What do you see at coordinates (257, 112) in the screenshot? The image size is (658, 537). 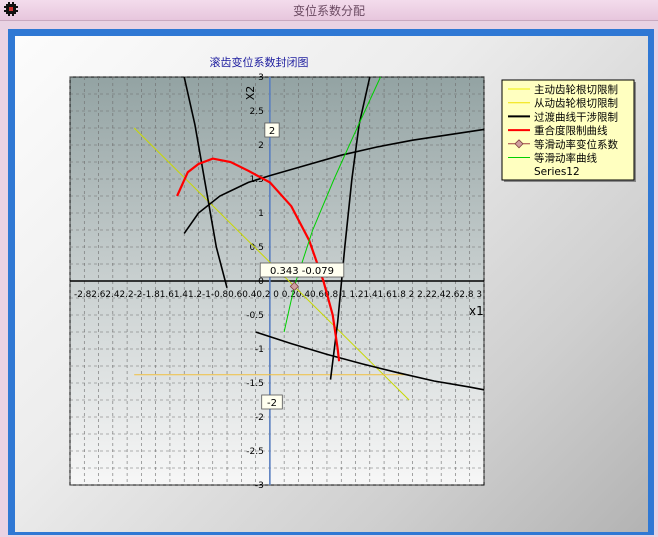 I see `y-tick-label: 2.5` at bounding box center [257, 112].